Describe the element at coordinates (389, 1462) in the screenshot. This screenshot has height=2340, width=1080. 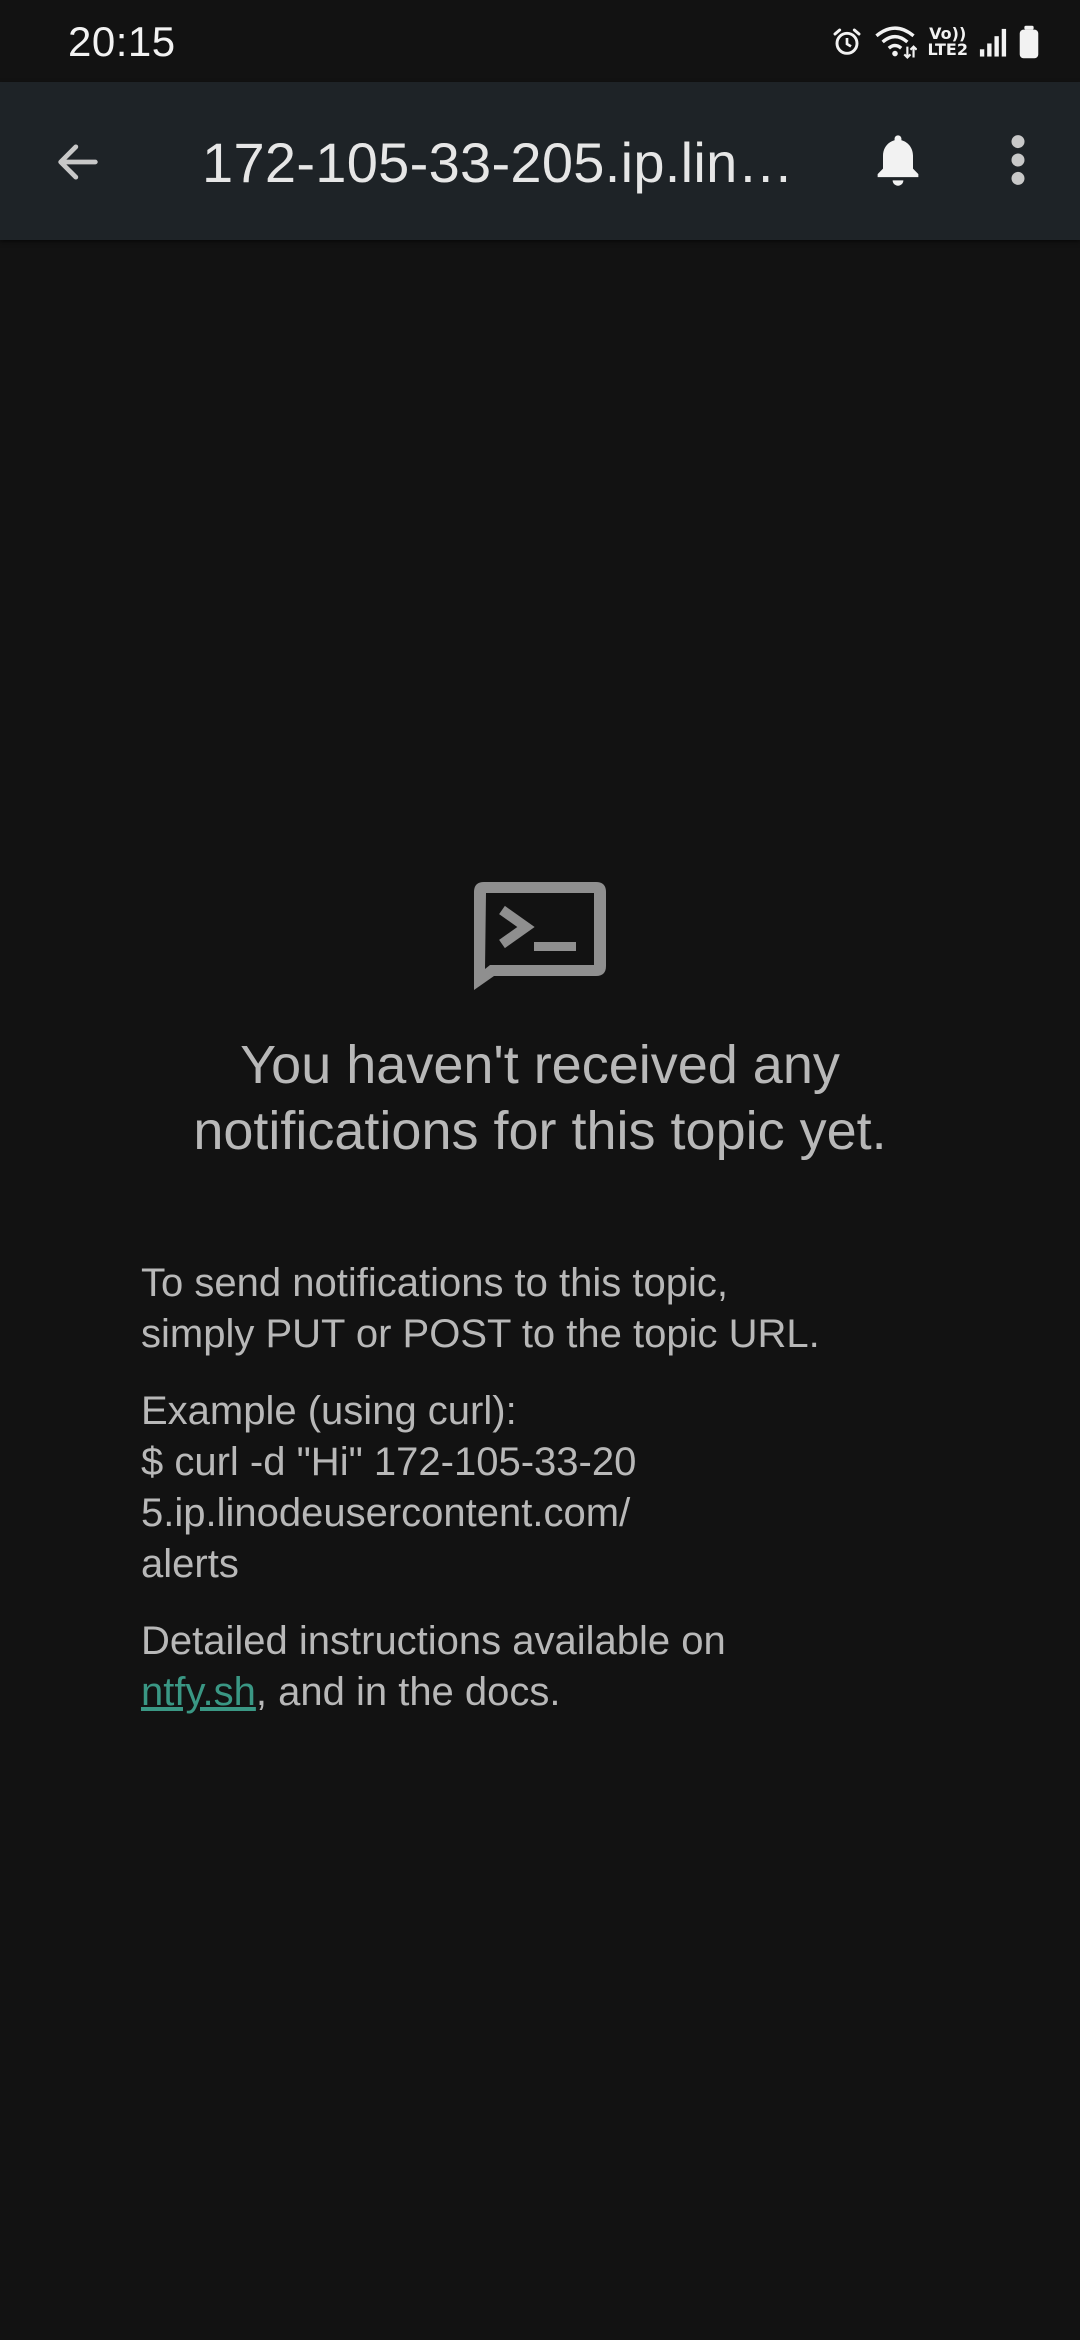
I see `example-cmd1: $ curl -d "Hi" 172-105-33-20` at that location.